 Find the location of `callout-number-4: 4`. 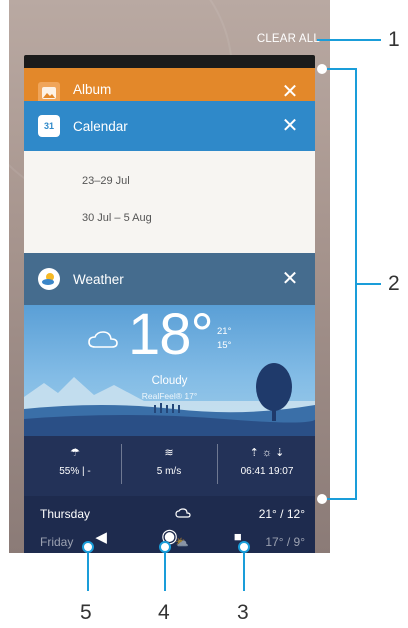

callout-number-4: 4 is located at coordinates (164, 612).